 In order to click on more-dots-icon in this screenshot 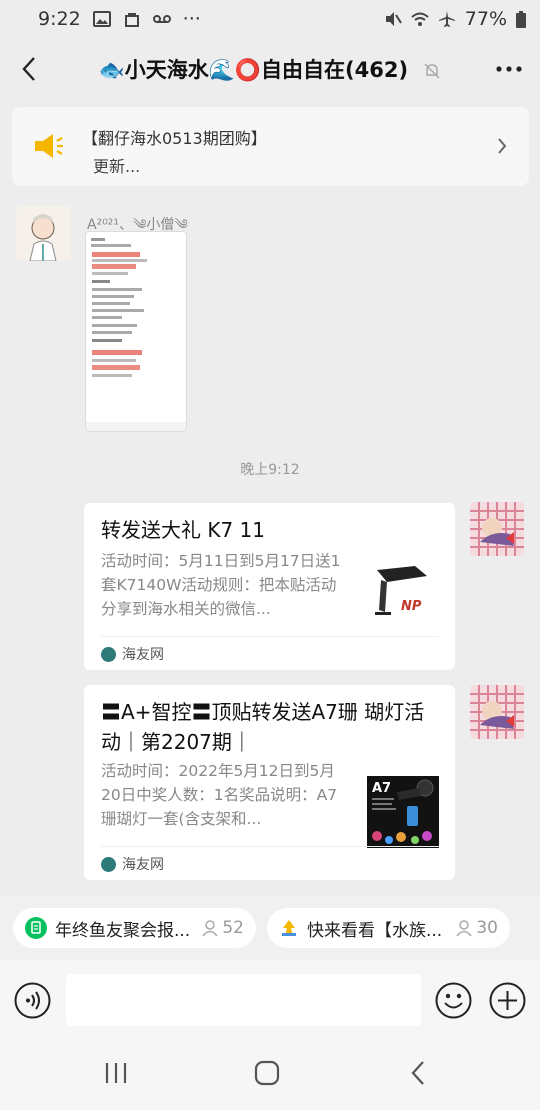, I will do `click(509, 69)`.